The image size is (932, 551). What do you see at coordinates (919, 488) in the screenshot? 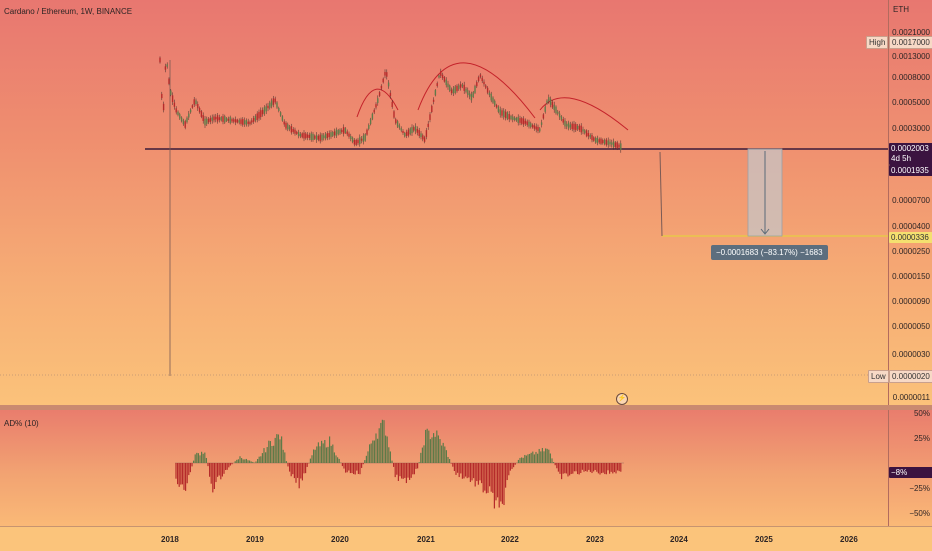
I see `indicator-tick: −25%` at bounding box center [919, 488].